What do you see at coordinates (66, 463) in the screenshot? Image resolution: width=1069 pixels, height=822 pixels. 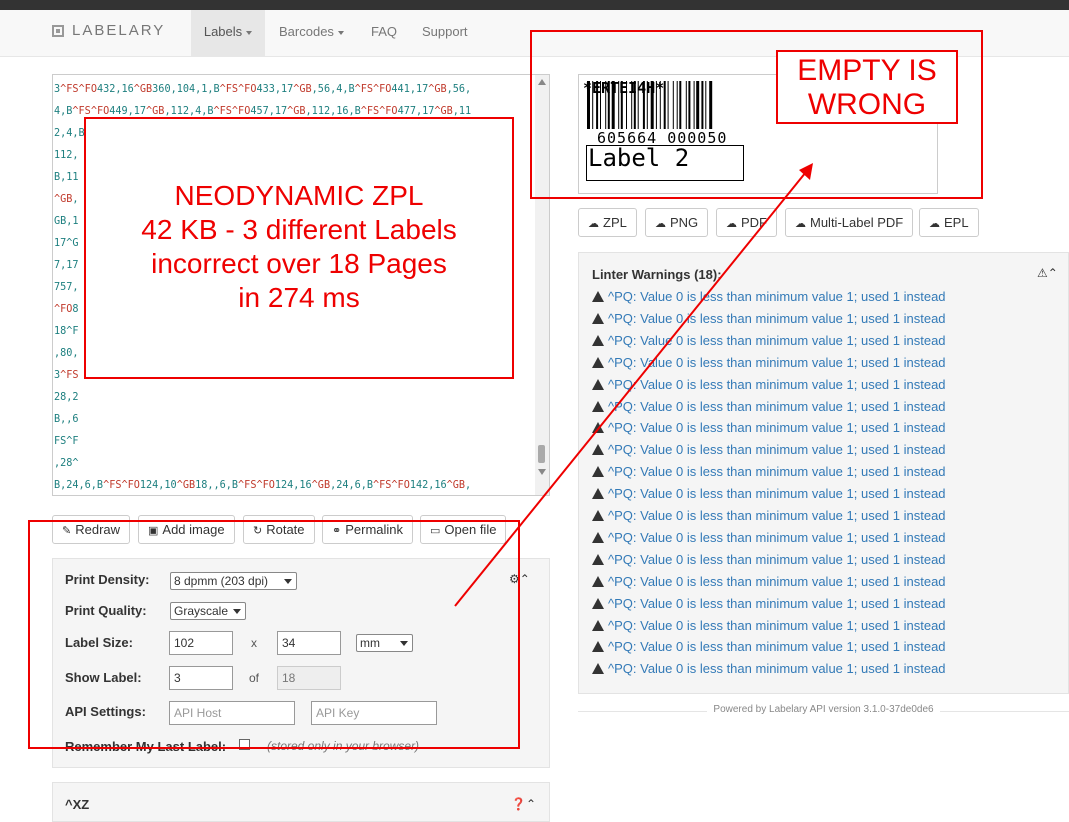 I see `code-line: ,28^` at bounding box center [66, 463].